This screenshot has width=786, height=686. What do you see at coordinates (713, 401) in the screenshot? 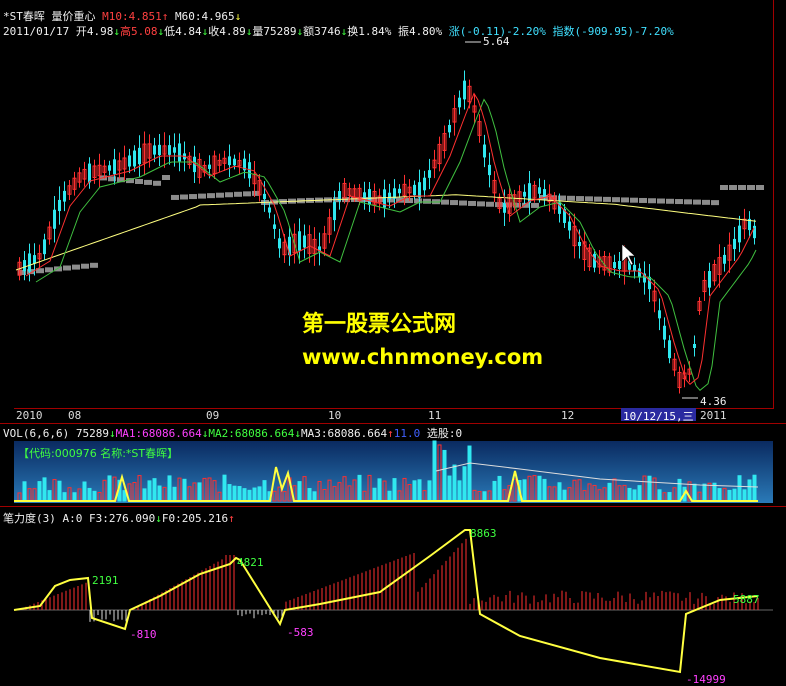
I see `price-low-label: 4.36` at bounding box center [713, 401].